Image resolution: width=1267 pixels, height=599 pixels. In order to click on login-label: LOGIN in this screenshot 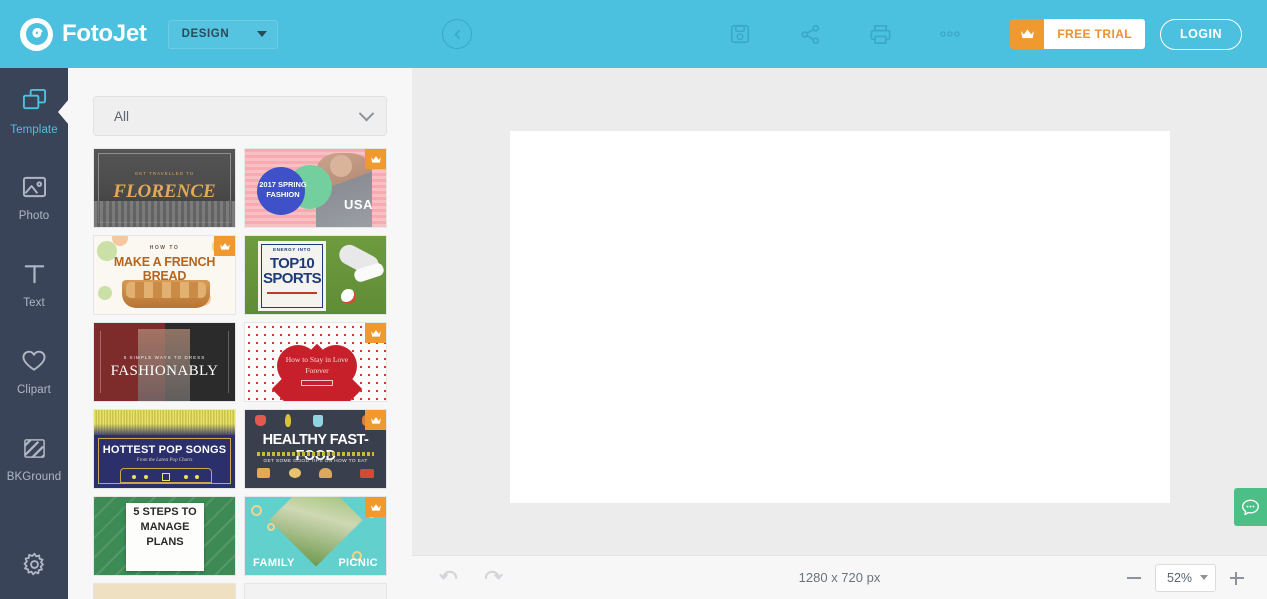, I will do `click(1201, 34)`.